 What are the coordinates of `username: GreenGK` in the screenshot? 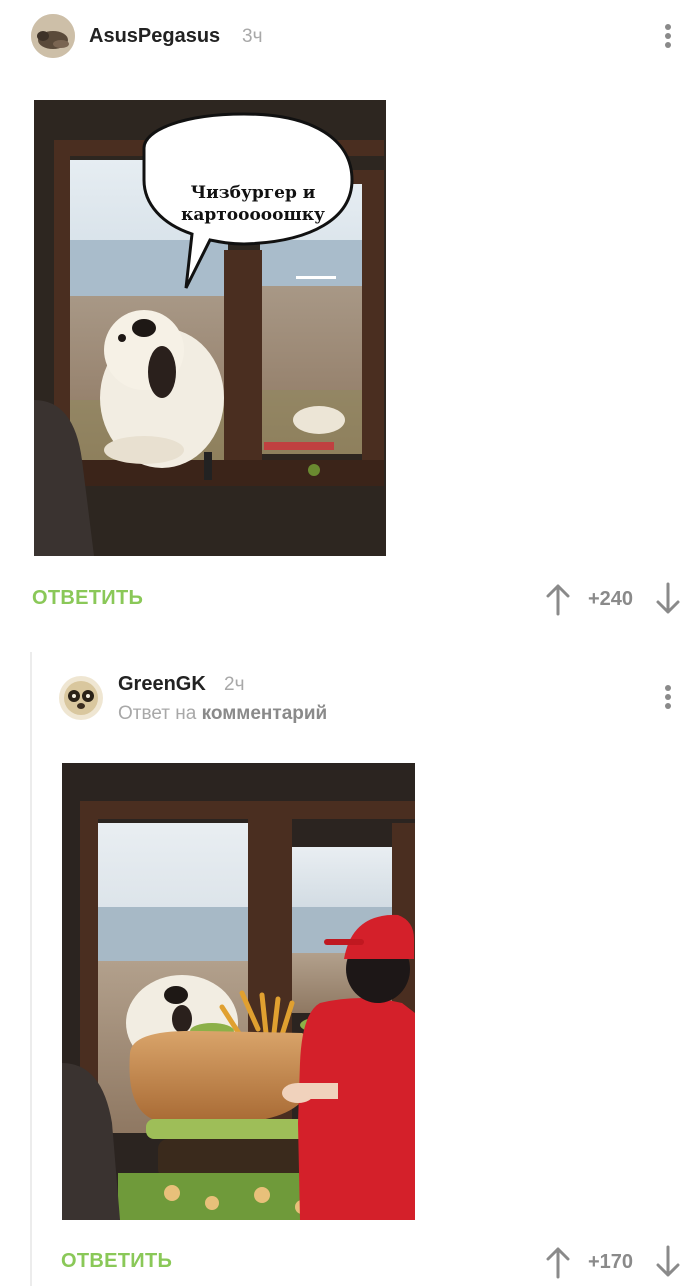 It's located at (162, 684).